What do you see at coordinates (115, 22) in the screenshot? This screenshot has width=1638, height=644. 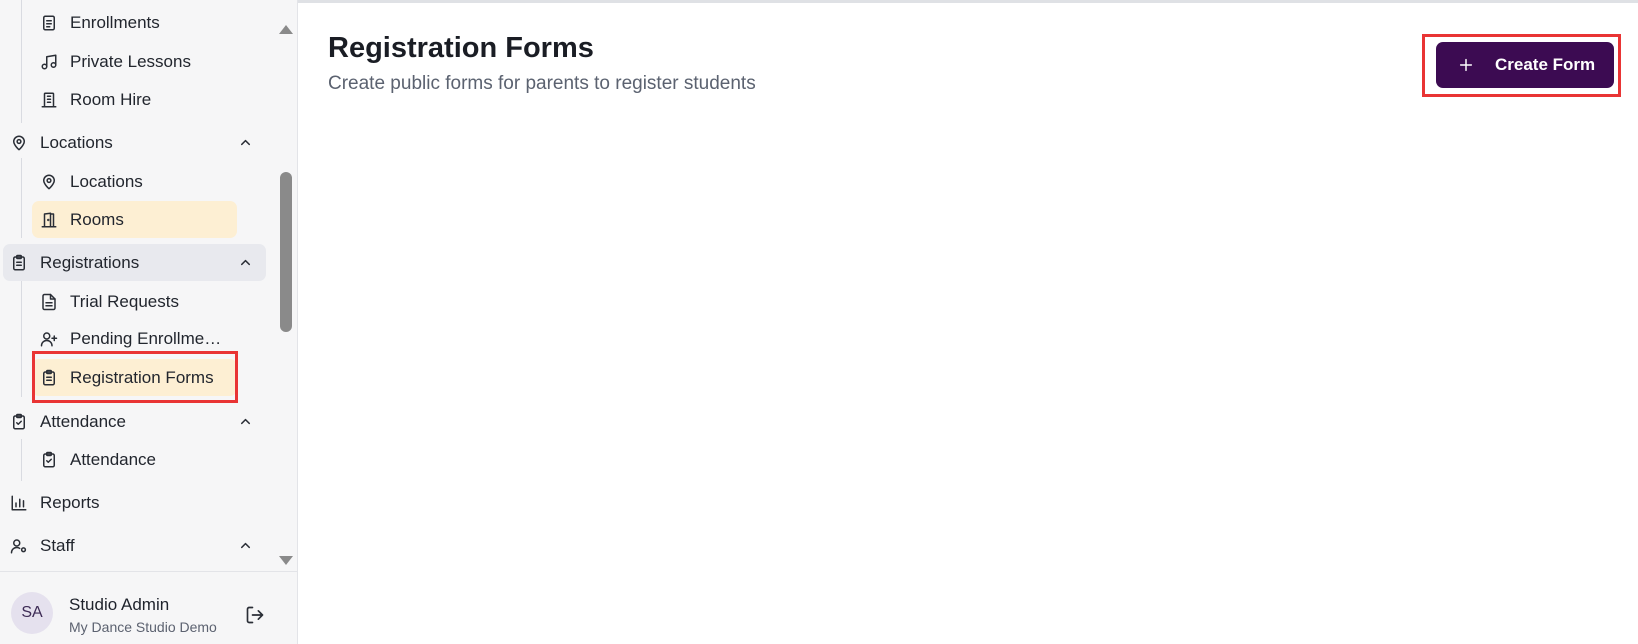 I see `sidebar-item-label: Enrollments` at bounding box center [115, 22].